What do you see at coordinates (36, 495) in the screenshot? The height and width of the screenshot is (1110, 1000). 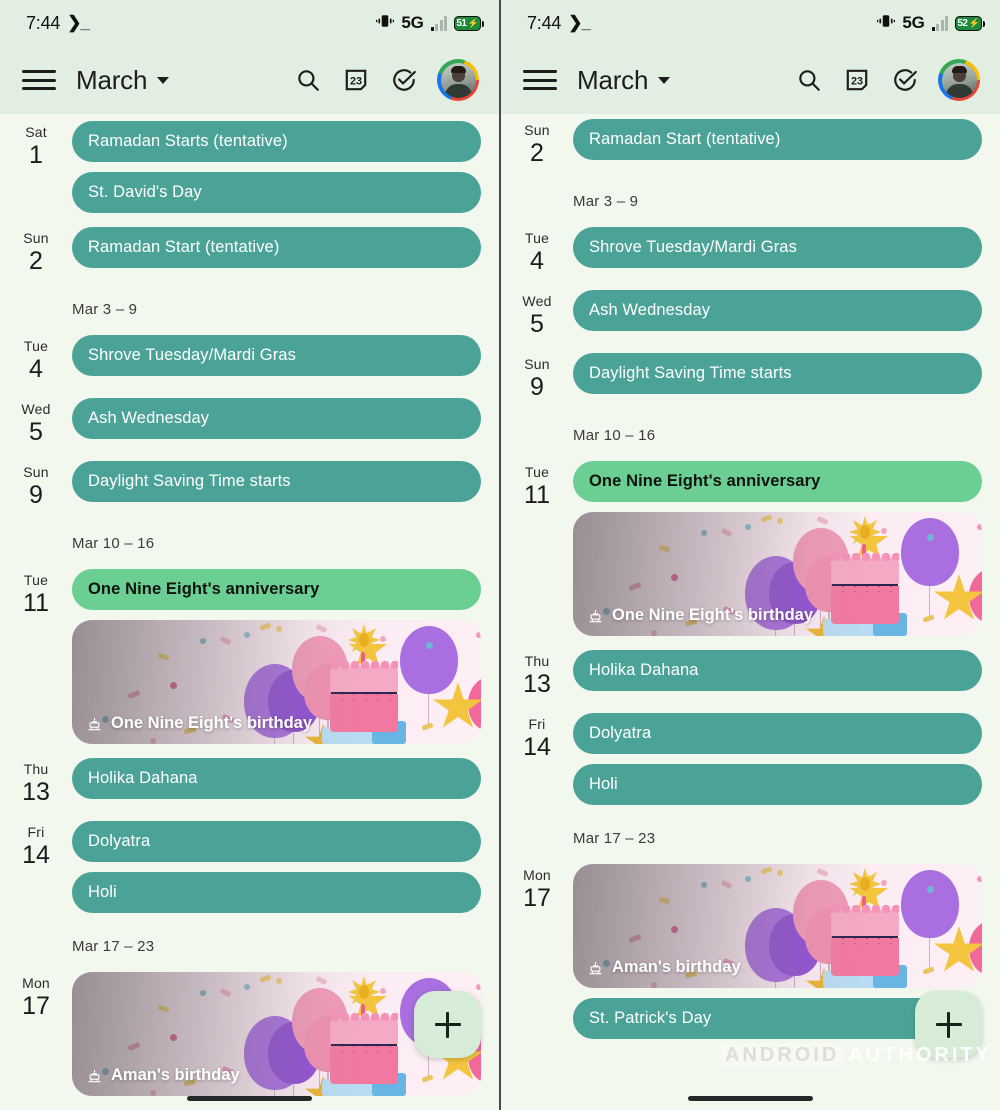 I see `day-number-label: 9` at bounding box center [36, 495].